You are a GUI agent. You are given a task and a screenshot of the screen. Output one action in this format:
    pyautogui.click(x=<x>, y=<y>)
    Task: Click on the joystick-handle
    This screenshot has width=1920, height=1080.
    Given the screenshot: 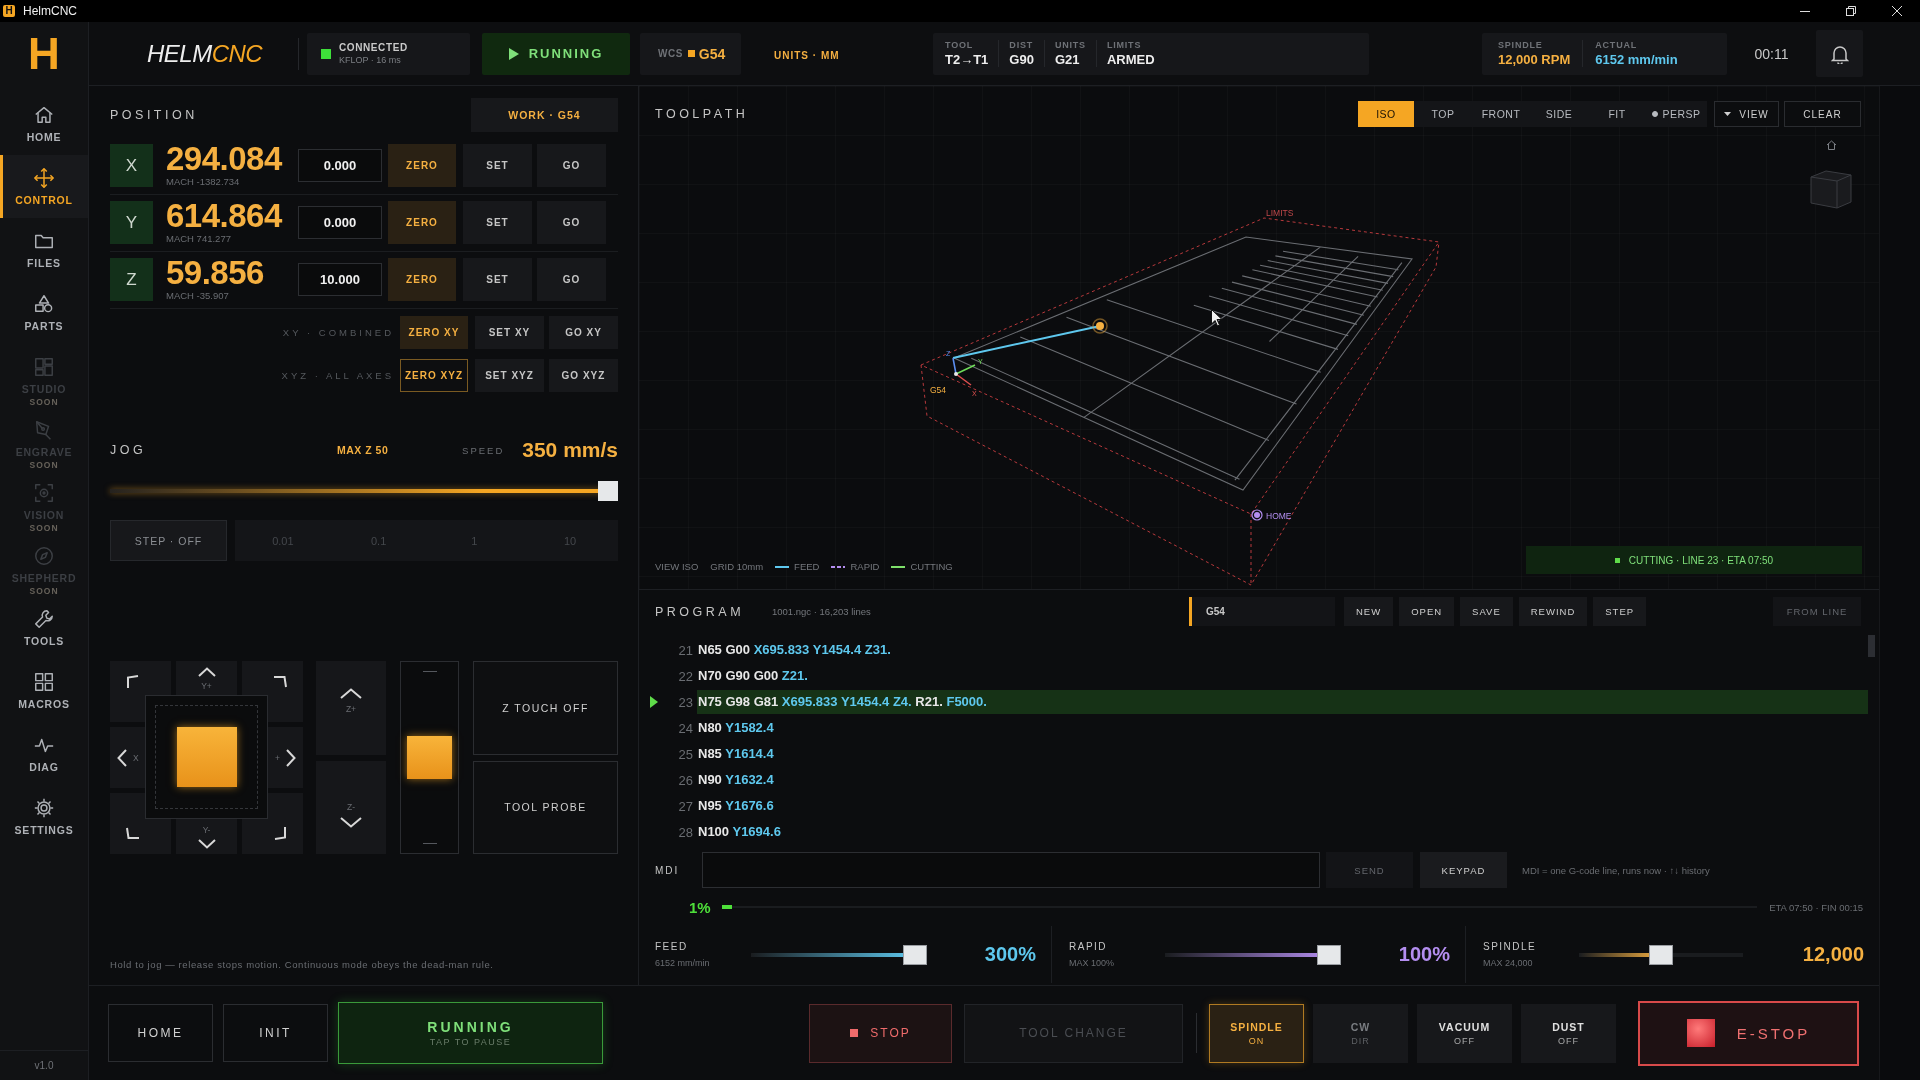 What is the action you would take?
    pyautogui.click(x=206, y=757)
    